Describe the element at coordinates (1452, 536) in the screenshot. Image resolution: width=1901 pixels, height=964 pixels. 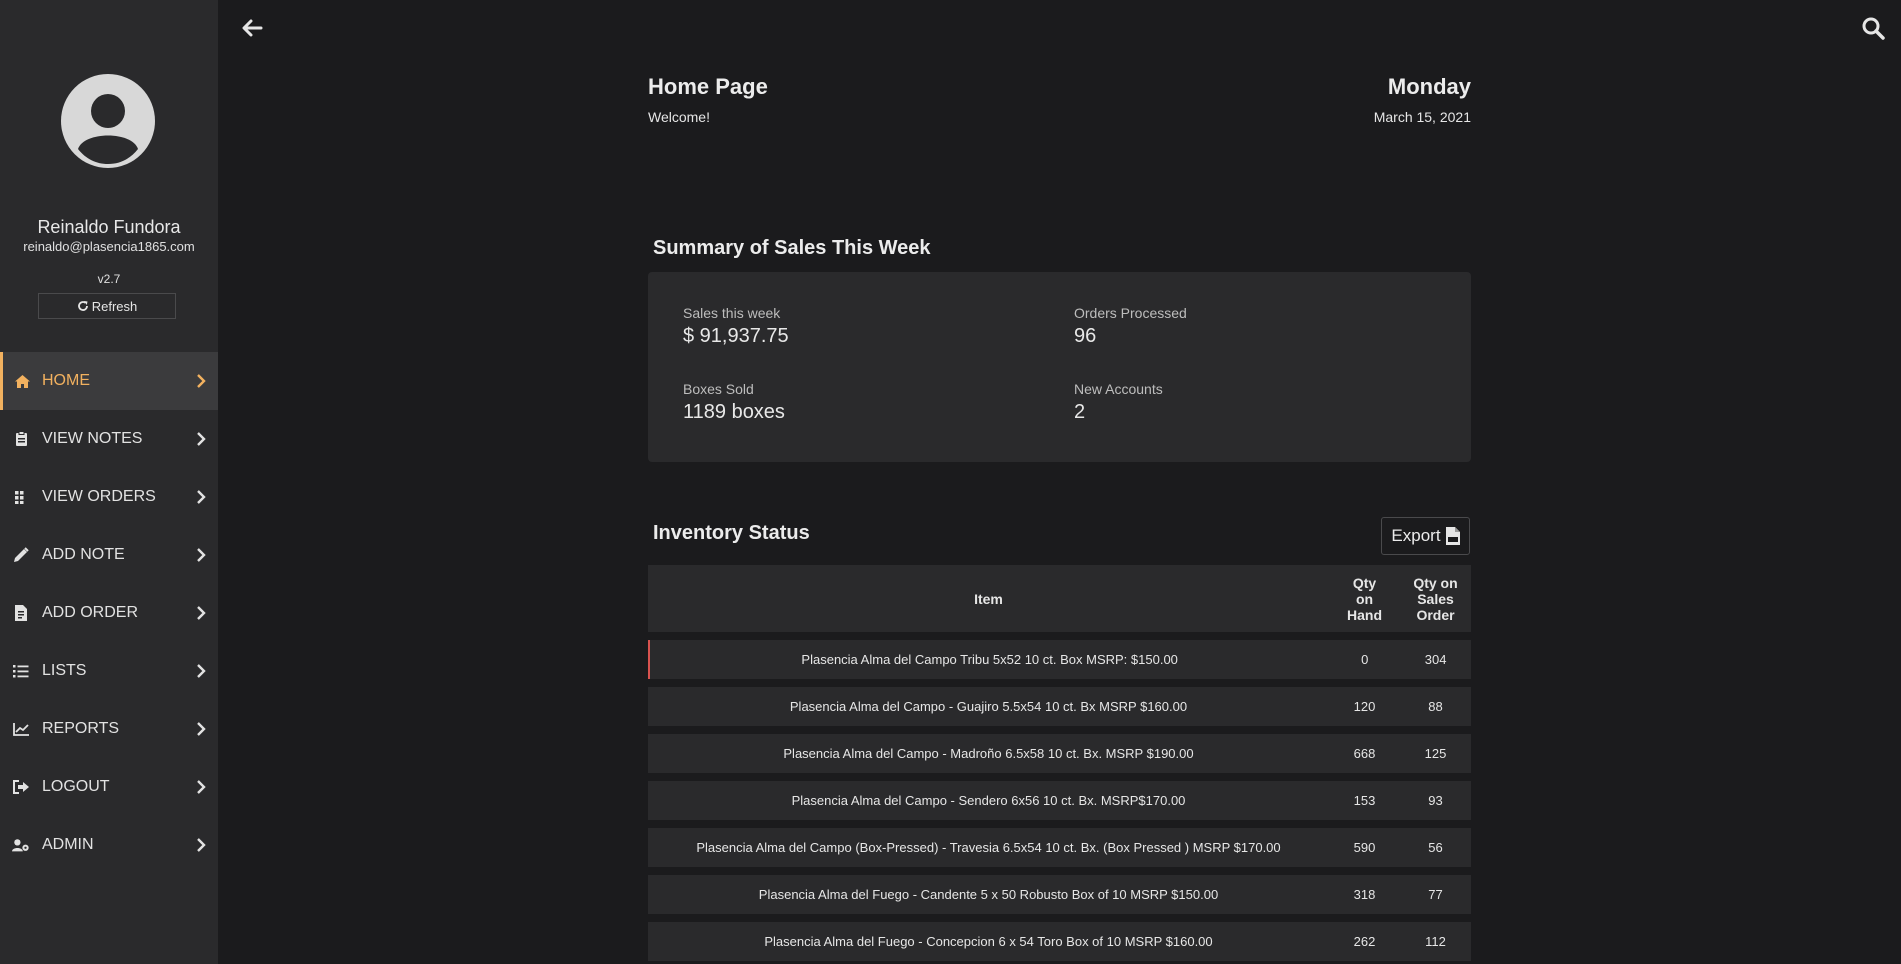
I see `csv-file-icon` at that location.